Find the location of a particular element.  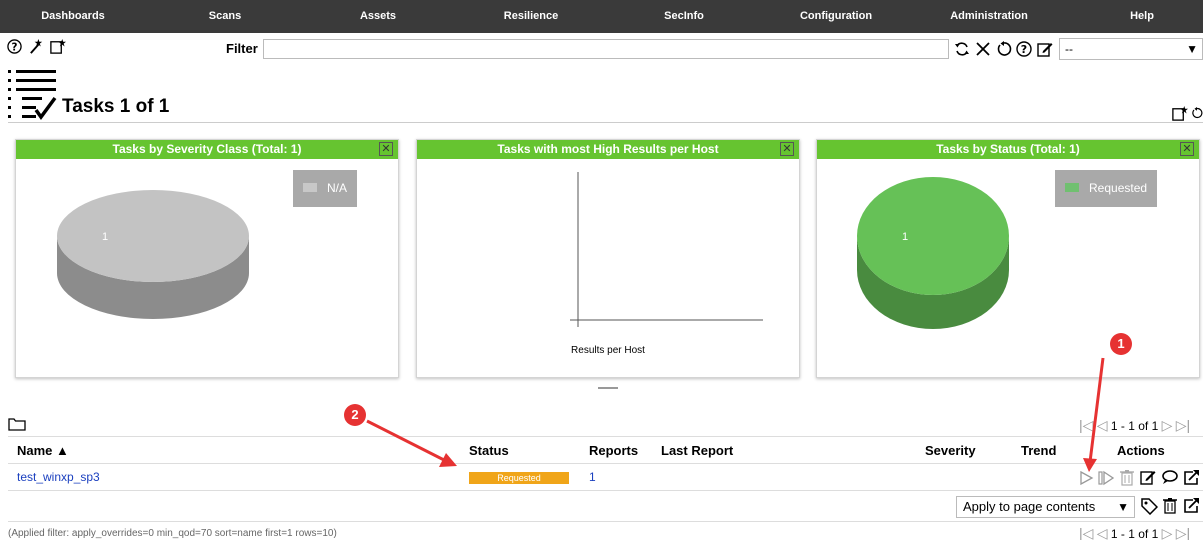

chart-title: Tasks by Status (Total: 1) ✕ is located at coordinates (1008, 149).